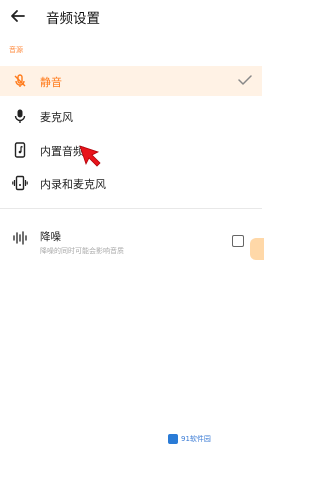 This screenshot has height=496, width=320. I want to click on checkmark-icon, so click(245, 80).